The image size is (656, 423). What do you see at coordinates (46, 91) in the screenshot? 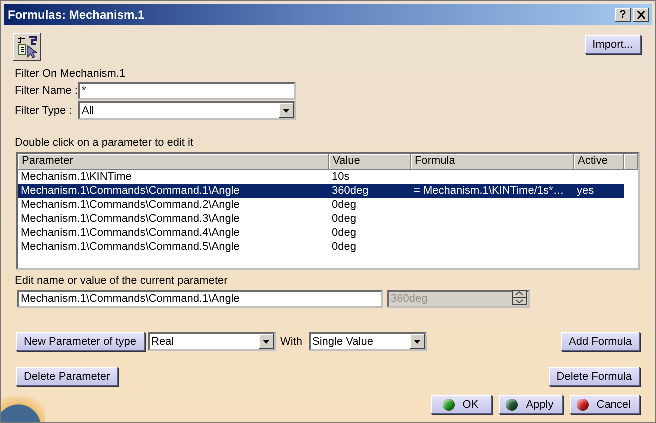
I see `filter-name-label: Filter Name :` at bounding box center [46, 91].